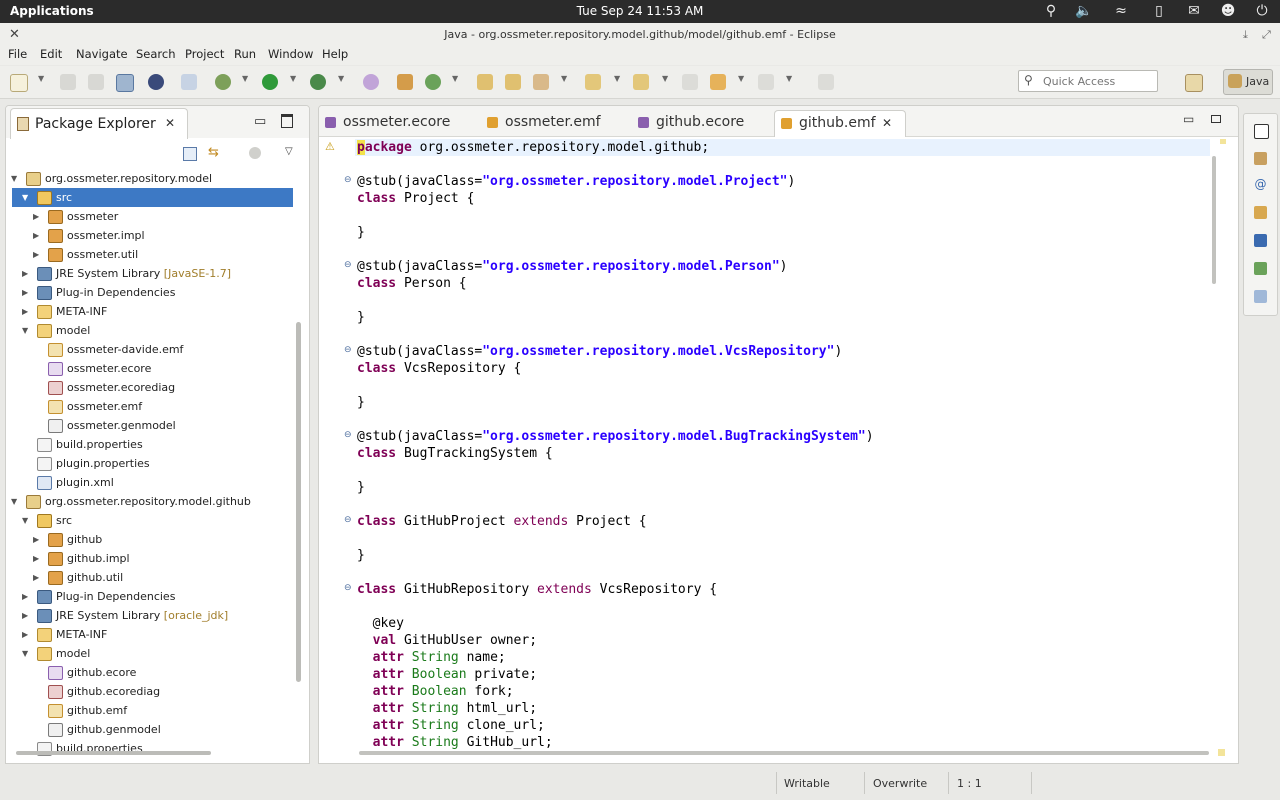  What do you see at coordinates (789, 78) in the screenshot?
I see `forward-dropdown-icon: ▼` at bounding box center [789, 78].